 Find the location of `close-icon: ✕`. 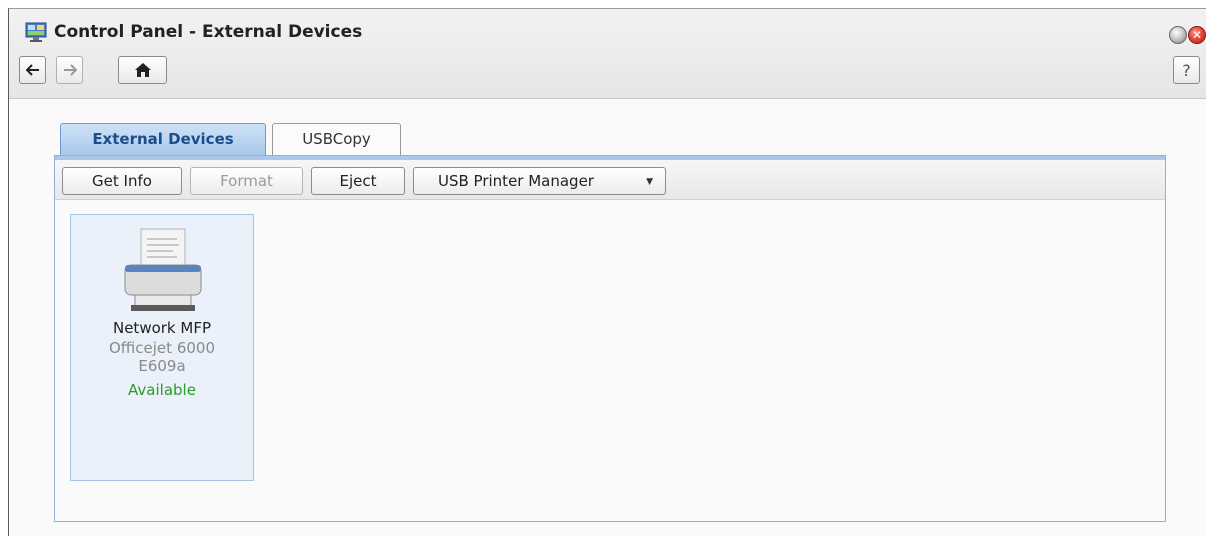

close-icon: ✕ is located at coordinates (1197, 35).